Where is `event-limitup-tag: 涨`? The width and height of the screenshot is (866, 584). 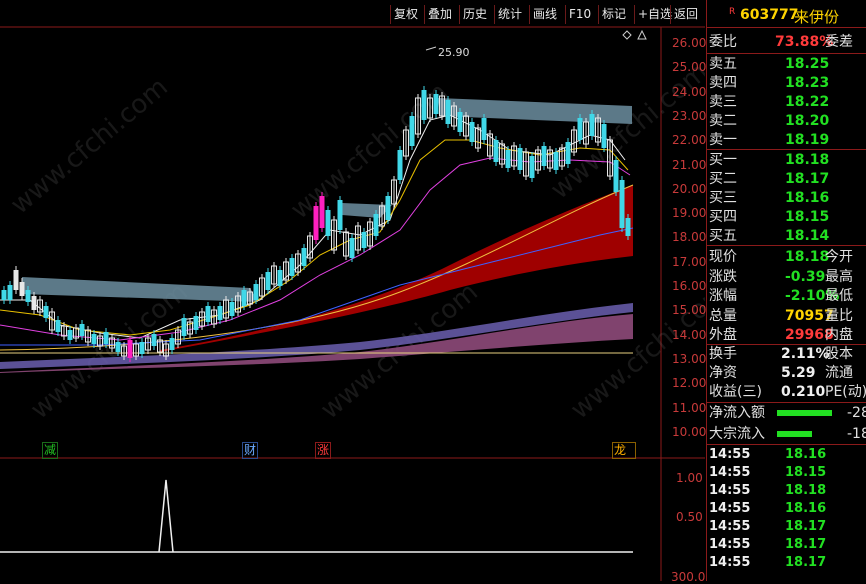
event-limitup-tag: 涨 is located at coordinates (323, 450).